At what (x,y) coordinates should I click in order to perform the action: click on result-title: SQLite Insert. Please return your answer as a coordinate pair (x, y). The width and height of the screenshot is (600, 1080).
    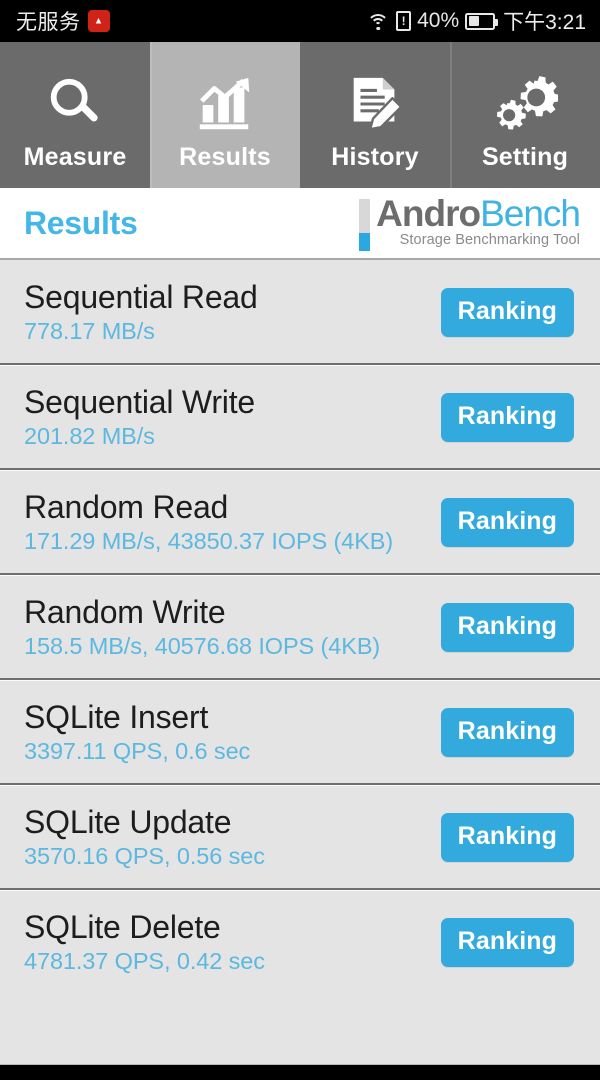
    Looking at the image, I should click on (116, 717).